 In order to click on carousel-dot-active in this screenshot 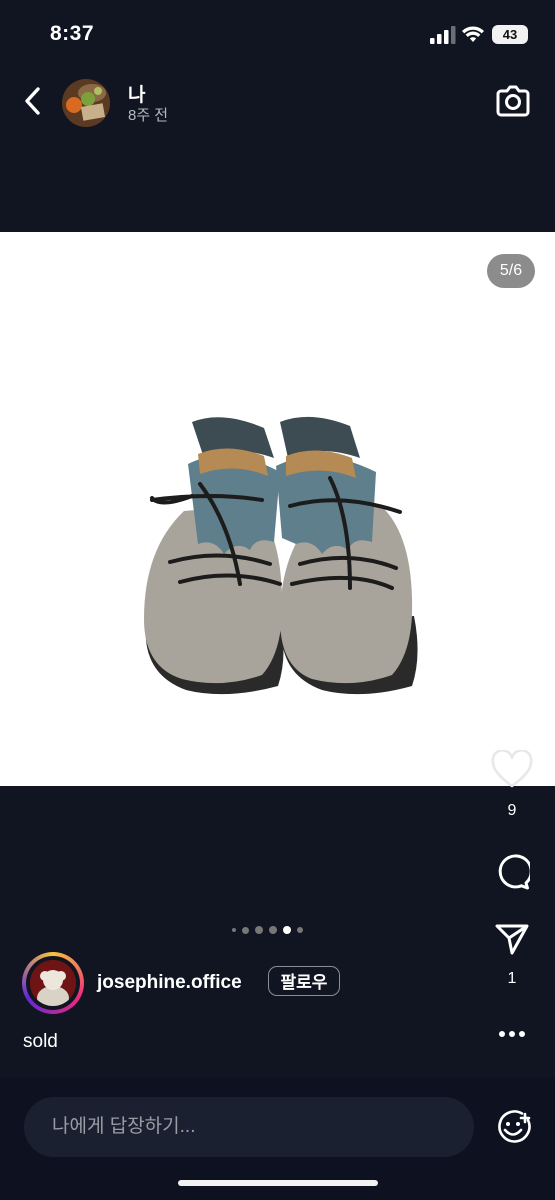, I will do `click(287, 930)`.